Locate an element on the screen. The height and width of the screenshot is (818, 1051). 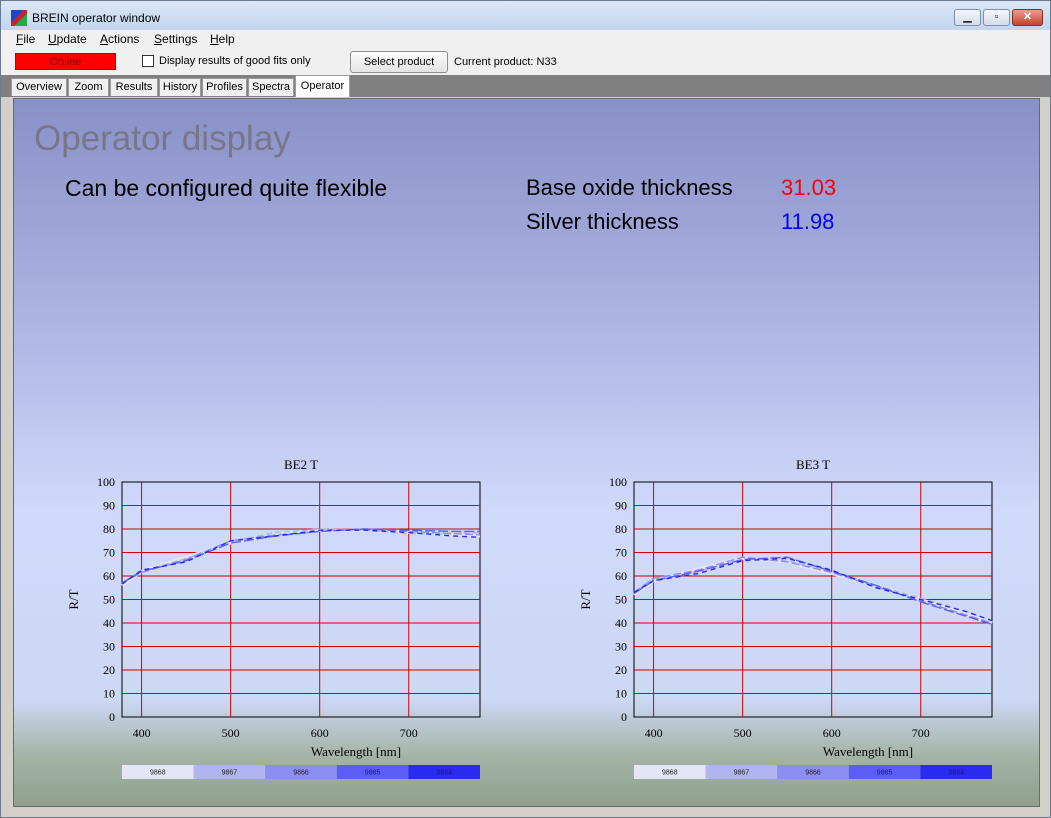
menu-help: Help is located at coordinates (222, 39).